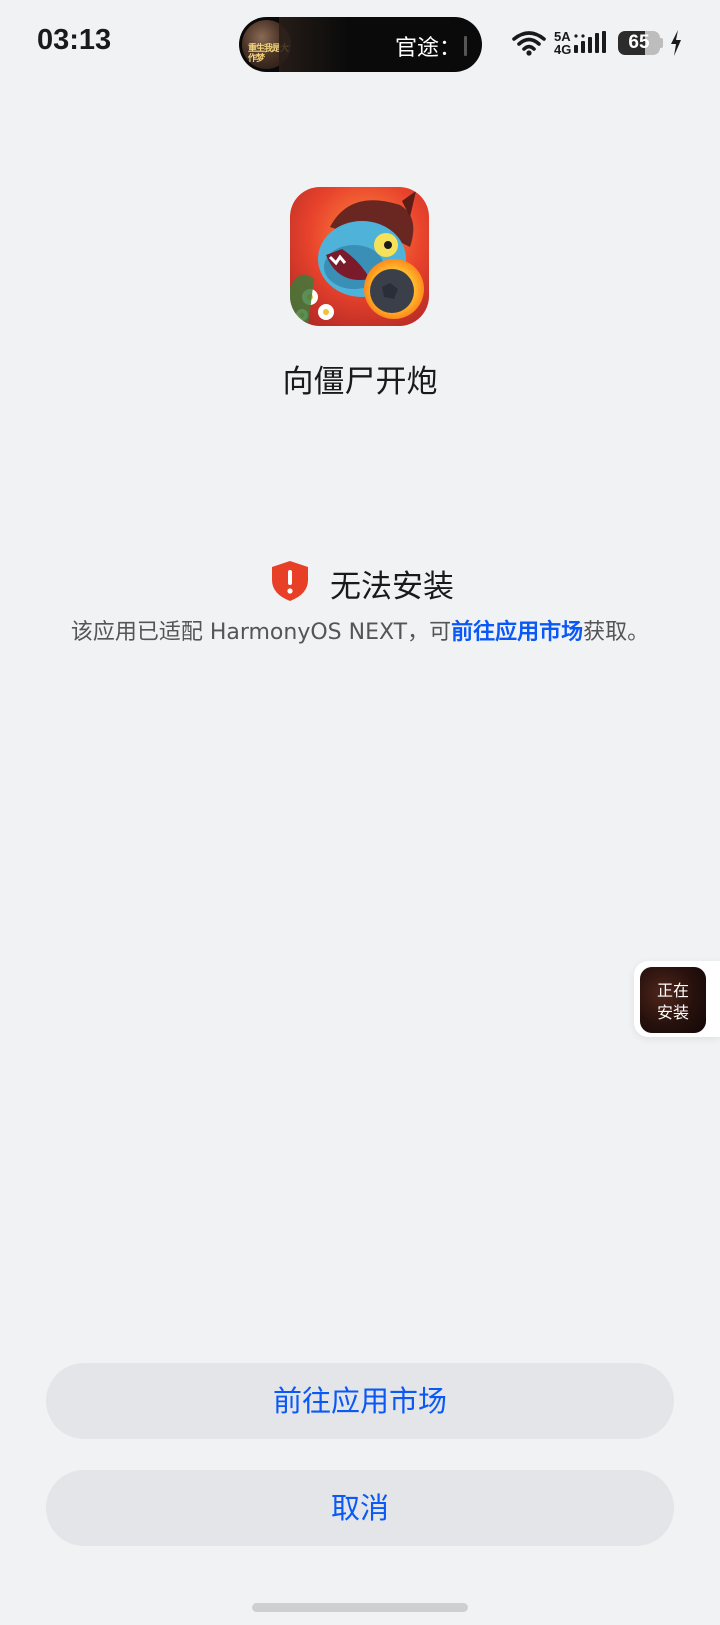 This screenshot has width=720, height=1625. What do you see at coordinates (74, 40) in the screenshot?
I see `status-time: 03:13` at bounding box center [74, 40].